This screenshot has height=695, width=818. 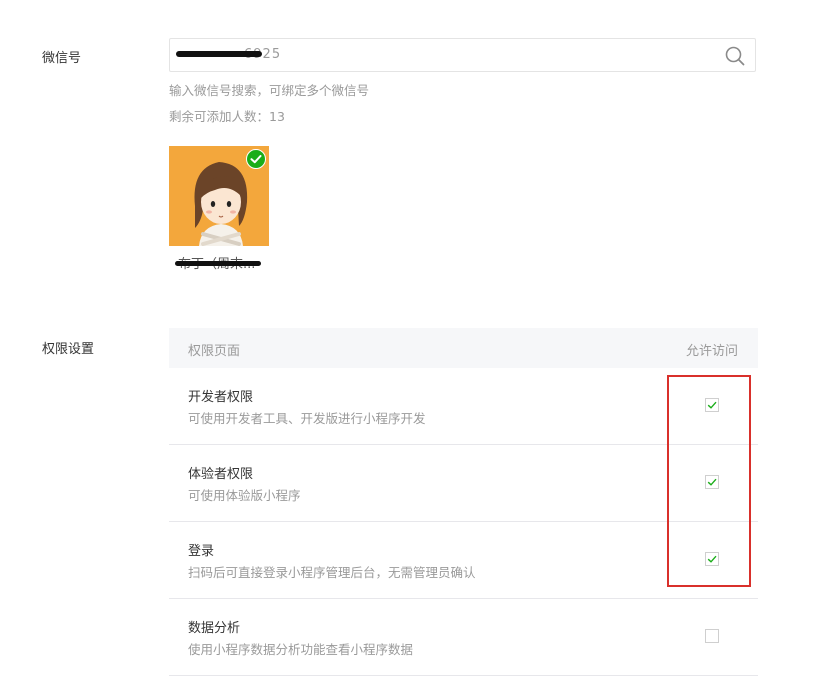 What do you see at coordinates (709, 481) in the screenshot?
I see `highlight-annotation` at bounding box center [709, 481].